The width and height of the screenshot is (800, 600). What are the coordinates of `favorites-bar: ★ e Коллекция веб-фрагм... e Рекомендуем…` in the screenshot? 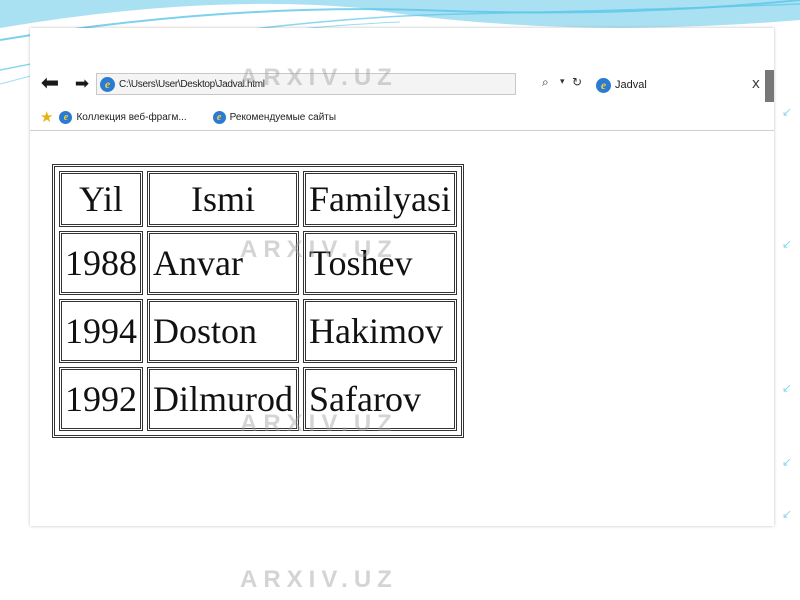 It's located at (402, 117).